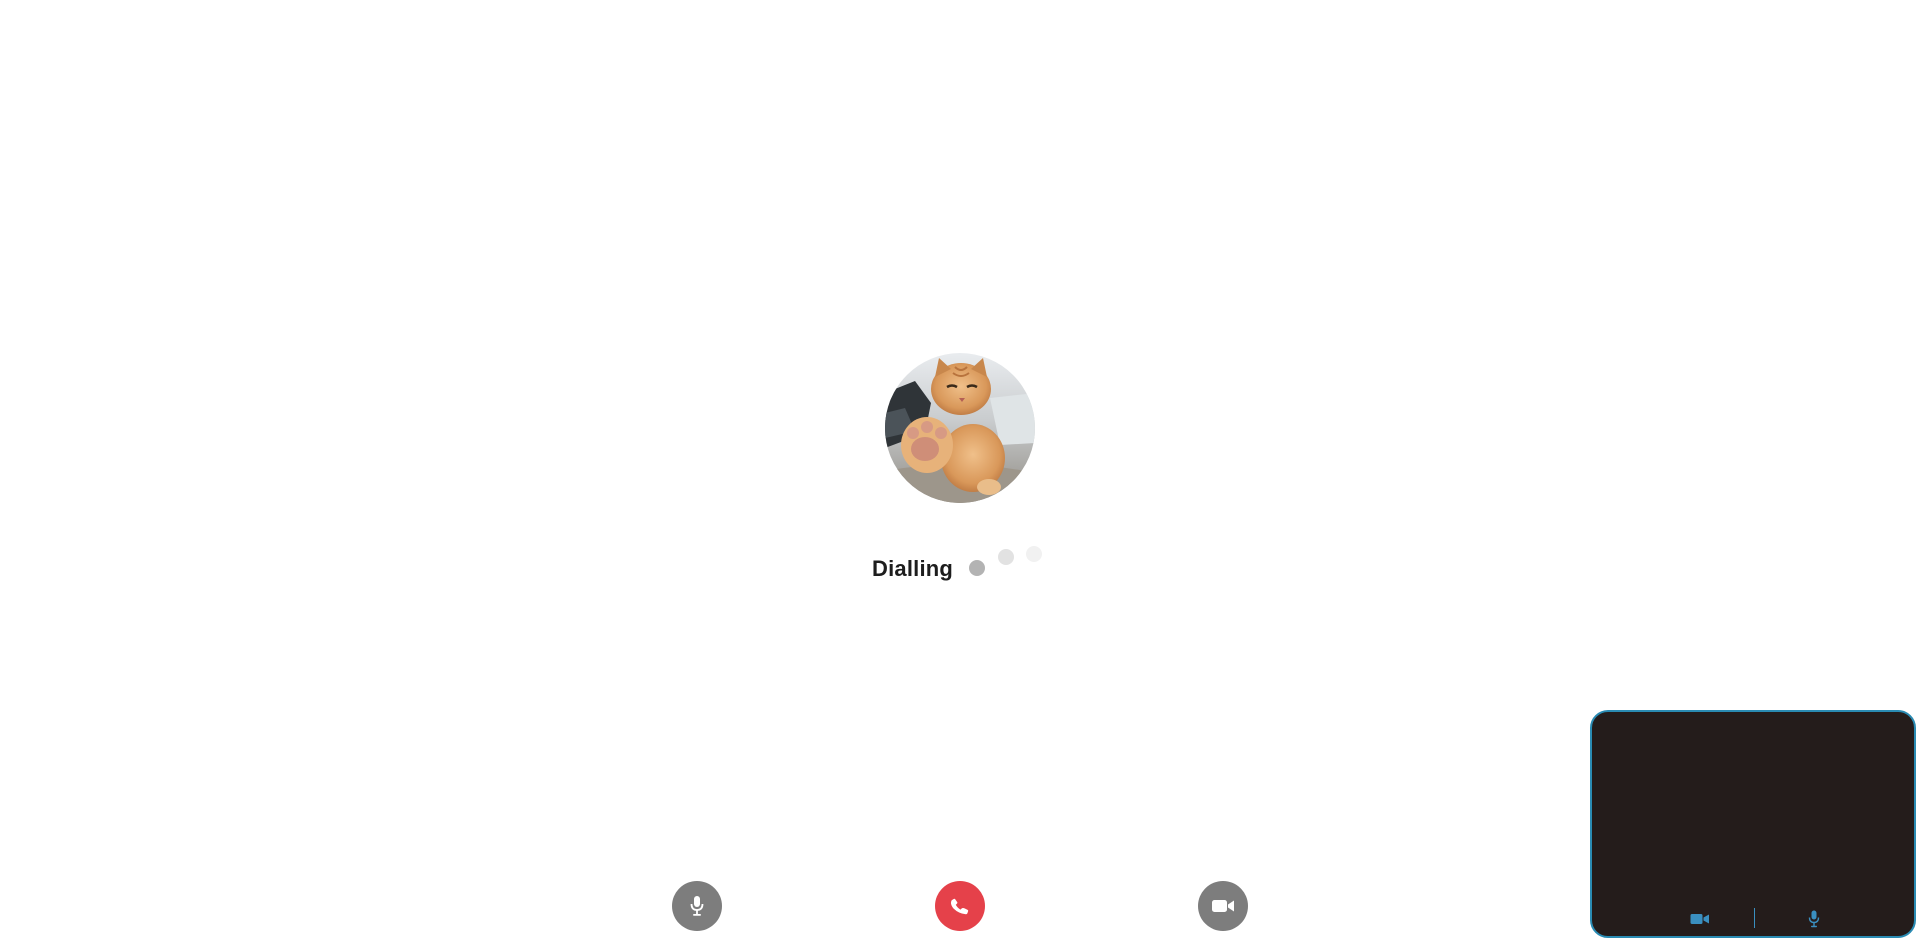 The image size is (1920, 941). What do you see at coordinates (1814, 919) in the screenshot?
I see `preview-microphone-toggle` at bounding box center [1814, 919].